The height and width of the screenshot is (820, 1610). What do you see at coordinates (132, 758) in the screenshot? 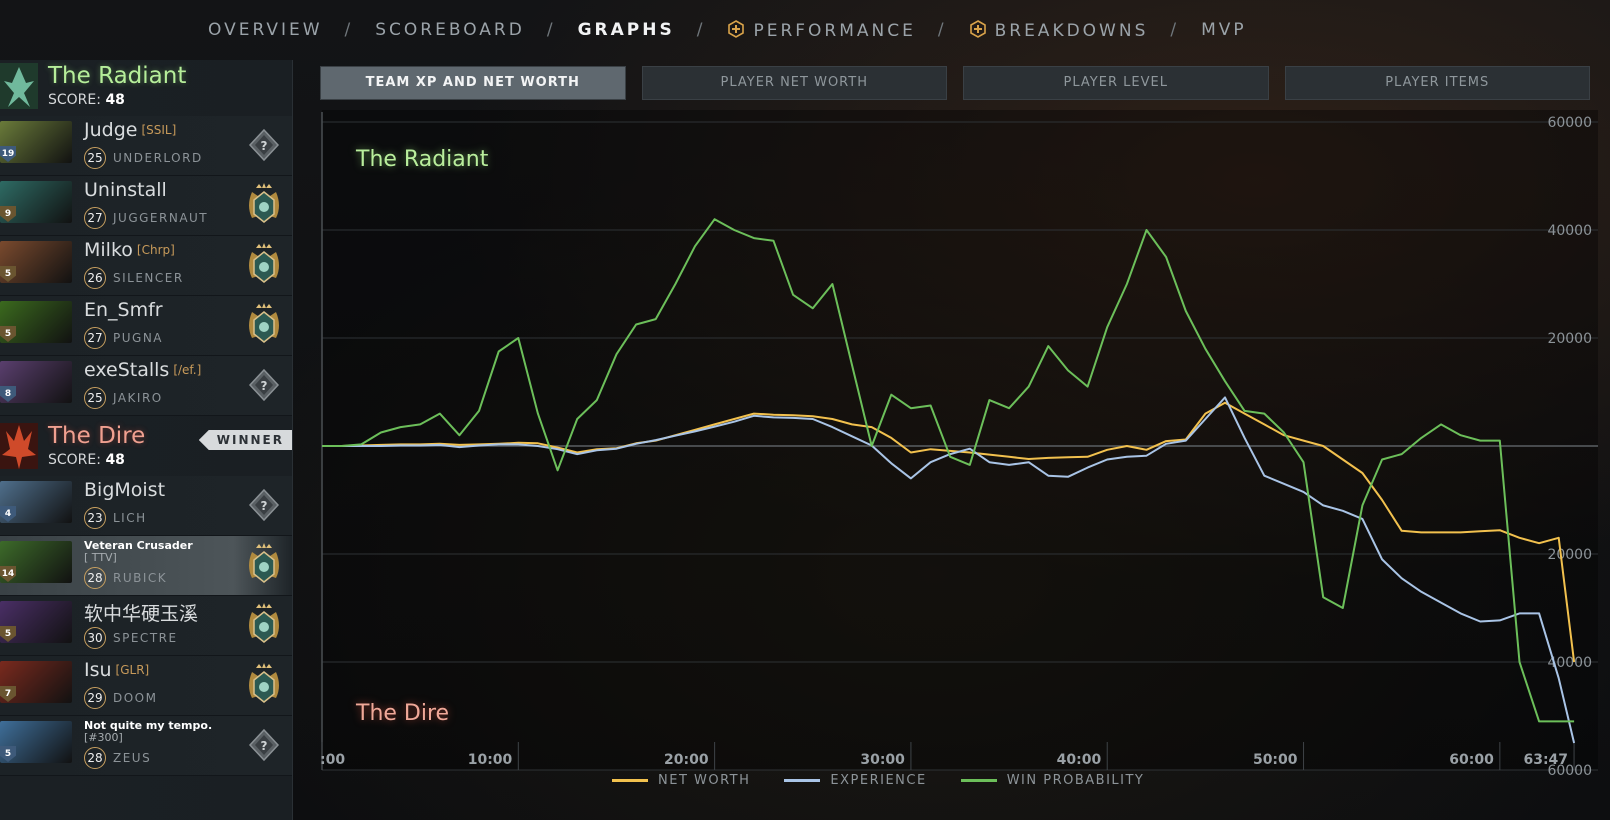
I see `hero-name: ZEUS` at bounding box center [132, 758].